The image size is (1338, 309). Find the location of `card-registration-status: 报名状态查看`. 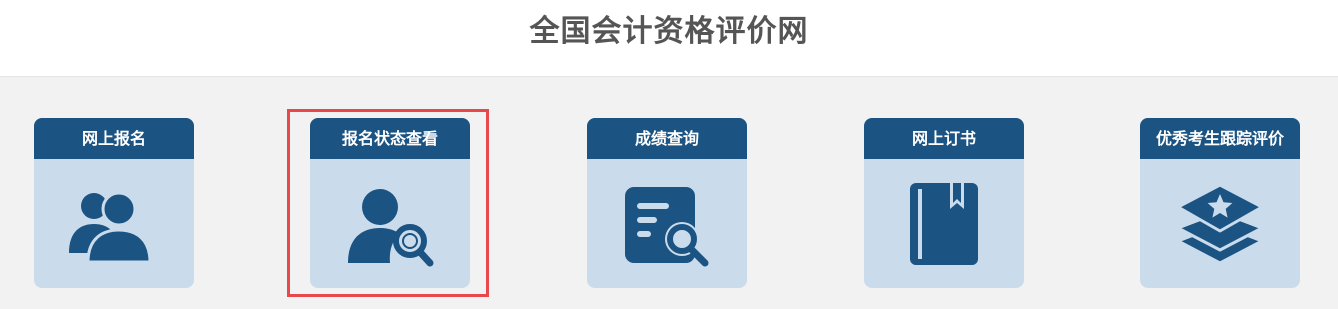

card-registration-status: 报名状态查看 is located at coordinates (390, 203).